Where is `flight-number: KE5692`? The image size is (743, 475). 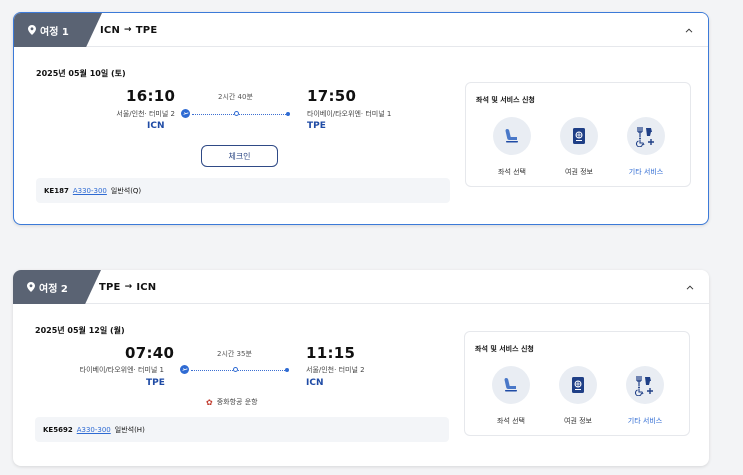
flight-number: KE5692 is located at coordinates (58, 429).